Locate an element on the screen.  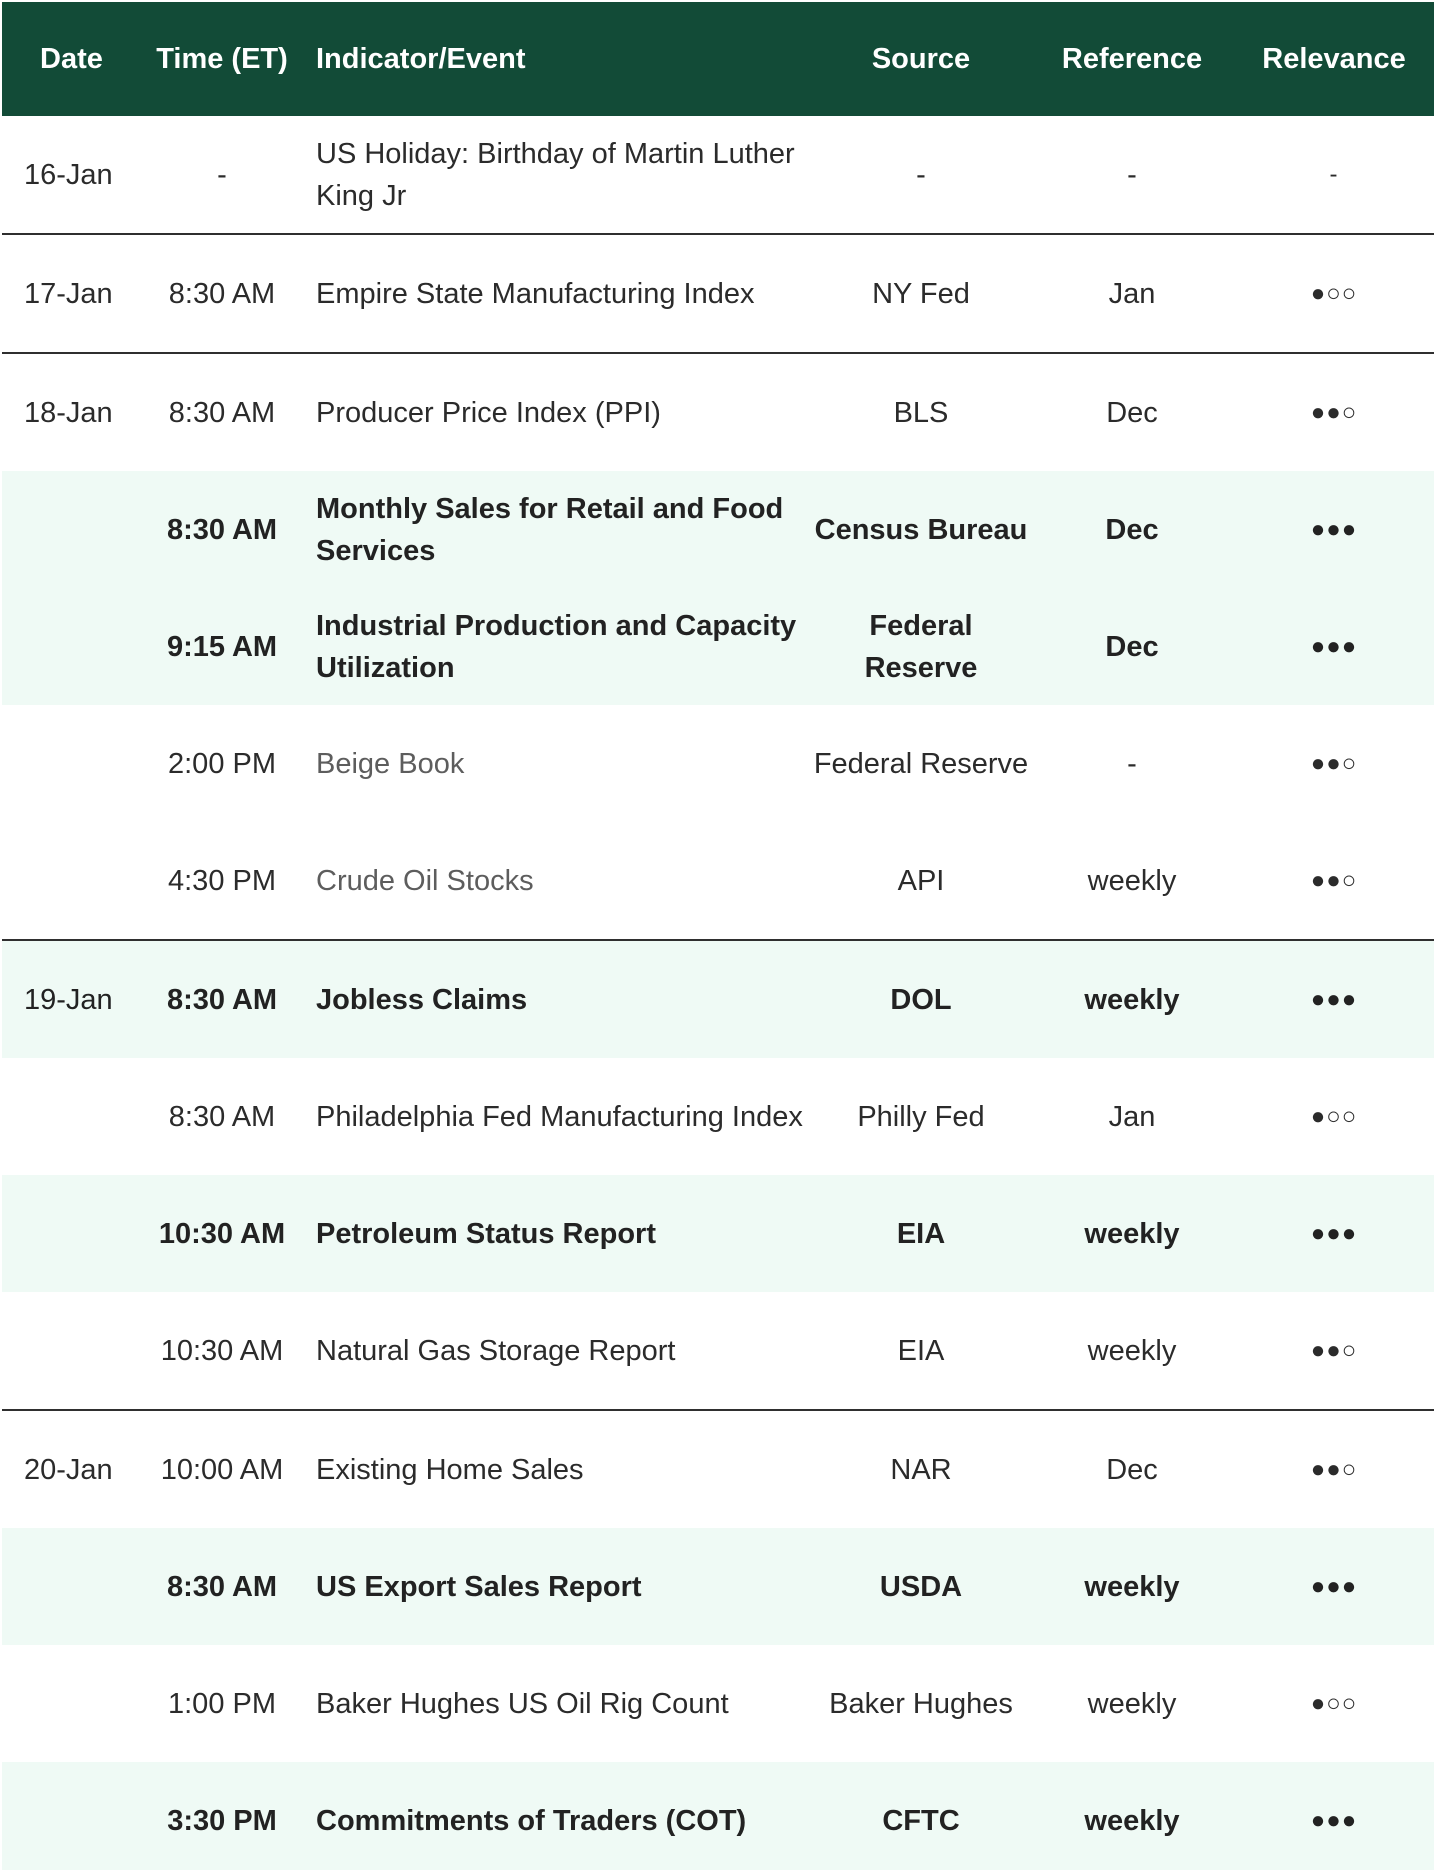
row-time: 10:00 AM is located at coordinates (222, 1469).